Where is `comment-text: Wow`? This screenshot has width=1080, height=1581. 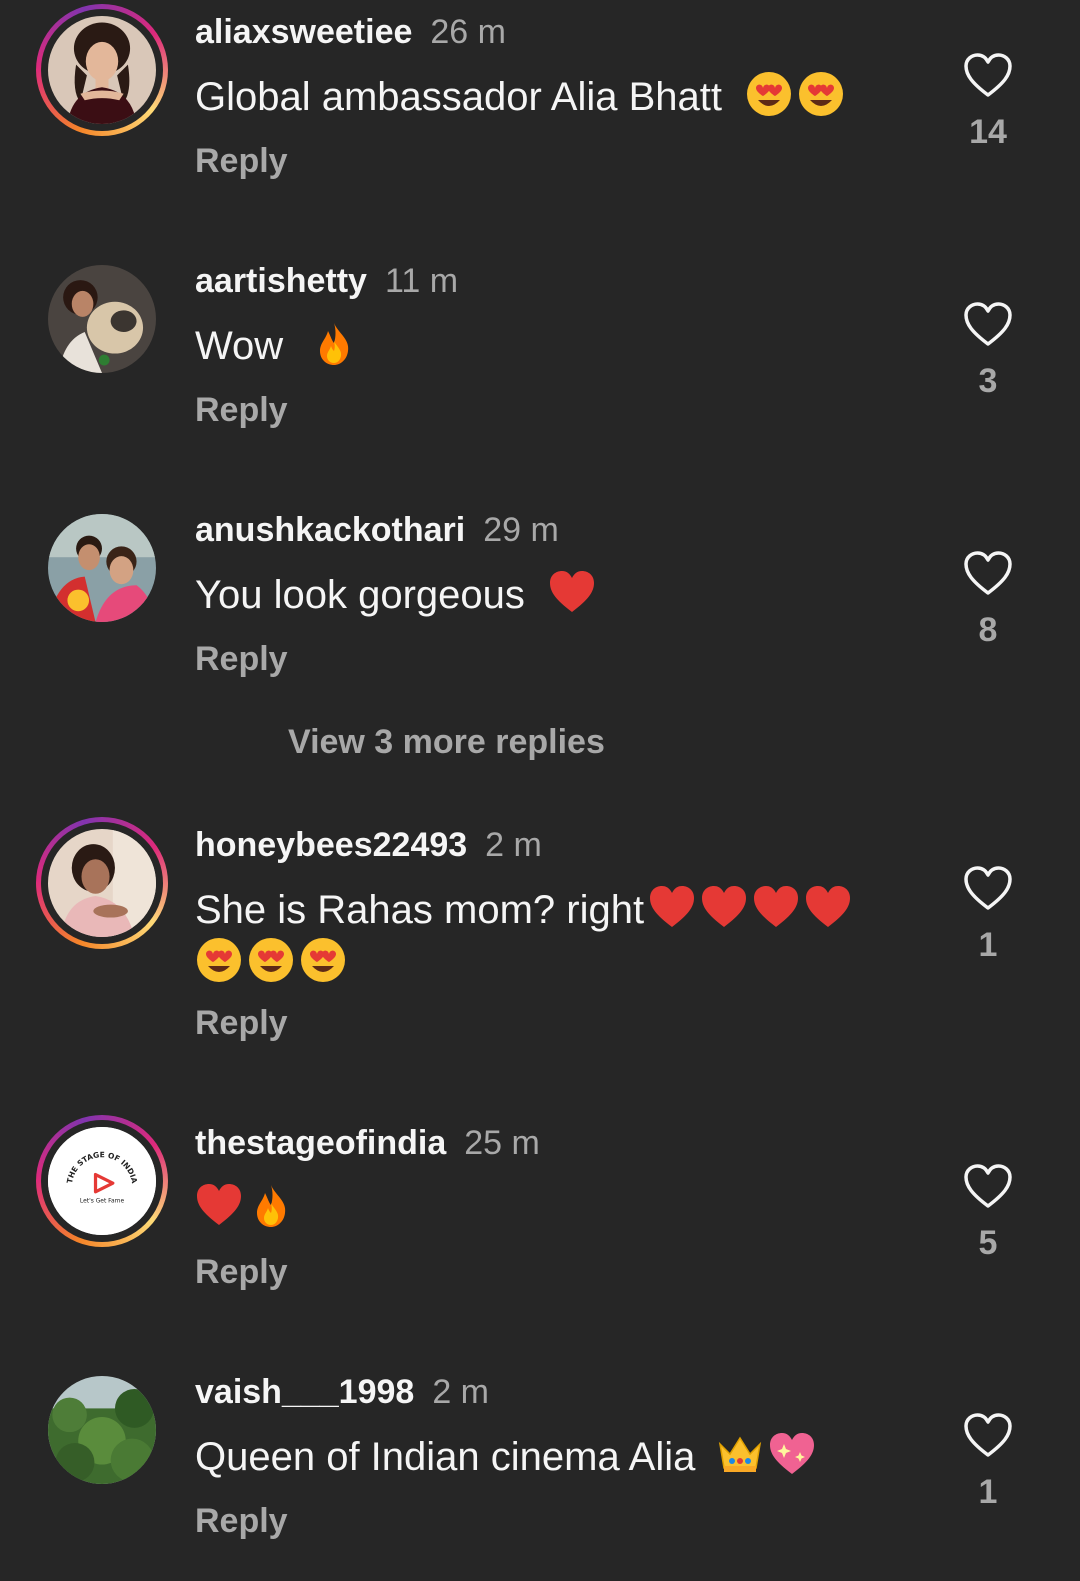
comment-text: Wow is located at coordinates (239, 346).